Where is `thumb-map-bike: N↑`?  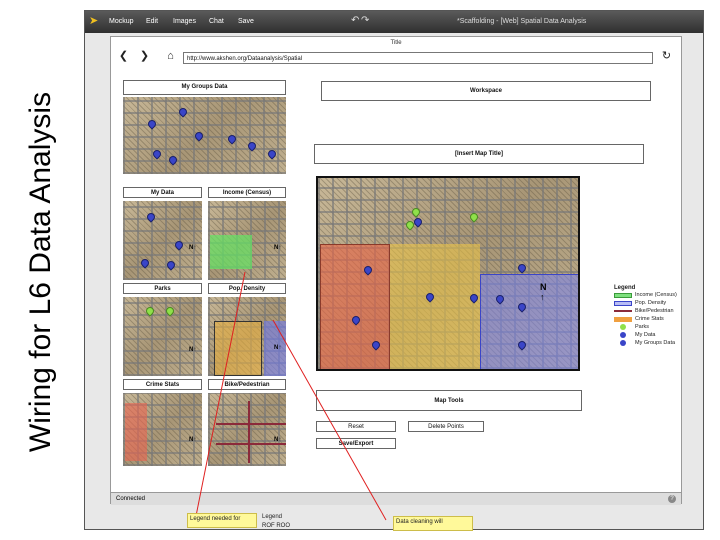
thumb-map-bike: N↑ is located at coordinates (247, 429).